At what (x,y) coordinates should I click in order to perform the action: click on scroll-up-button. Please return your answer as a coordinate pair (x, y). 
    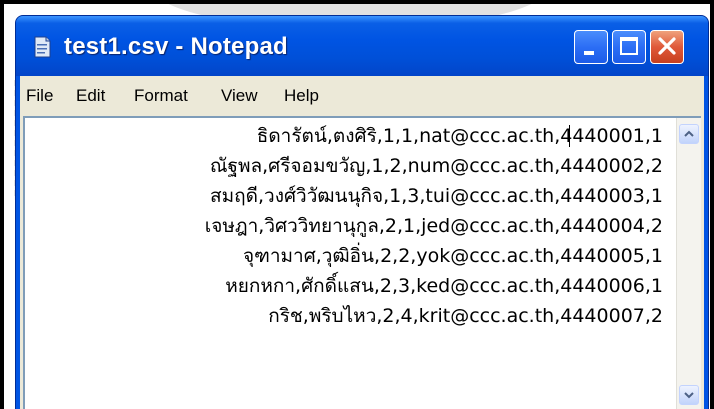
    Looking at the image, I should click on (689, 134).